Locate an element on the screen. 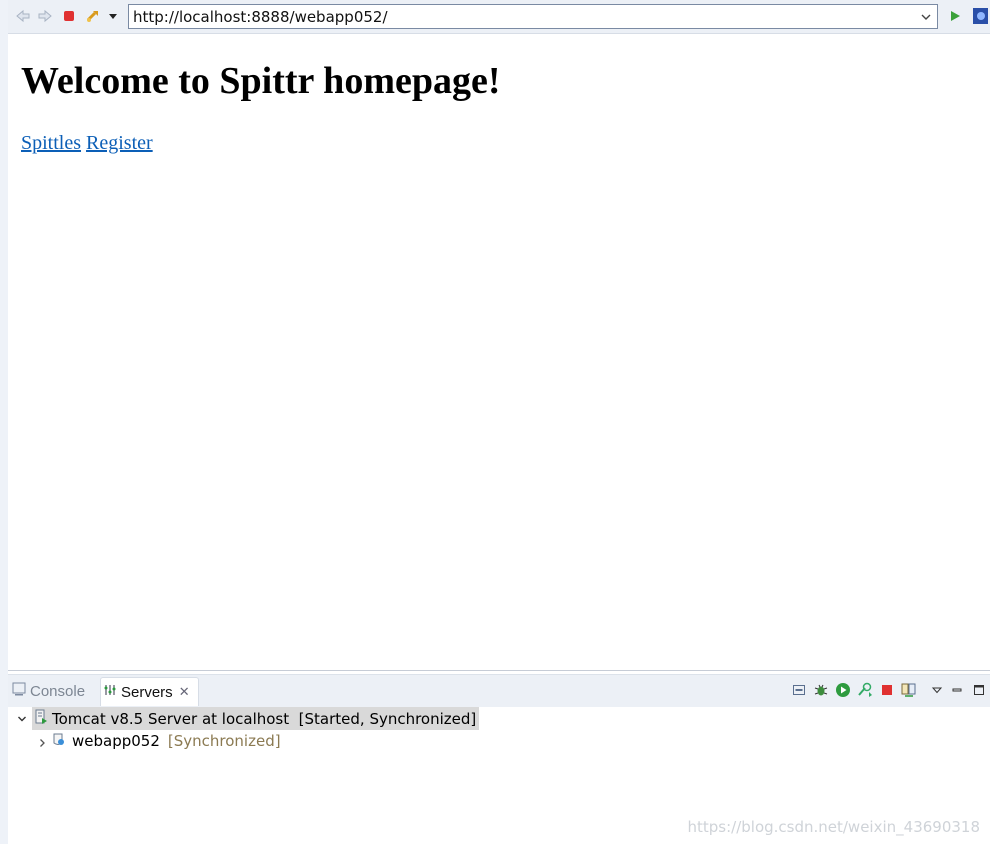 The height and width of the screenshot is (844, 990). stop-server-icon is located at coordinates (887, 690).